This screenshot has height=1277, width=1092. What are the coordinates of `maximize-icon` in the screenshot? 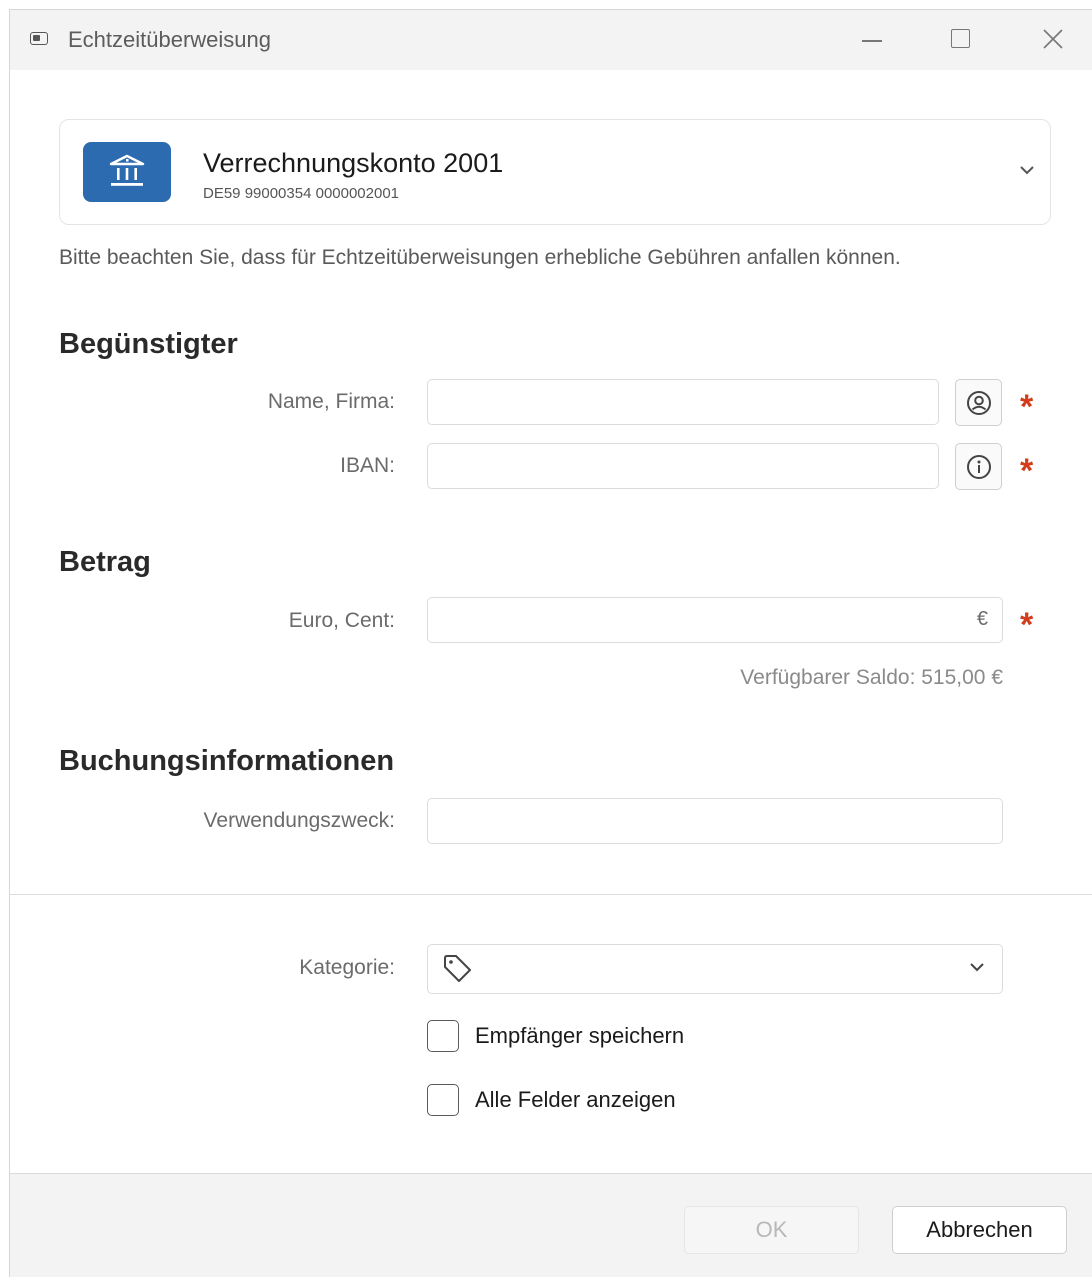 It's located at (960, 38).